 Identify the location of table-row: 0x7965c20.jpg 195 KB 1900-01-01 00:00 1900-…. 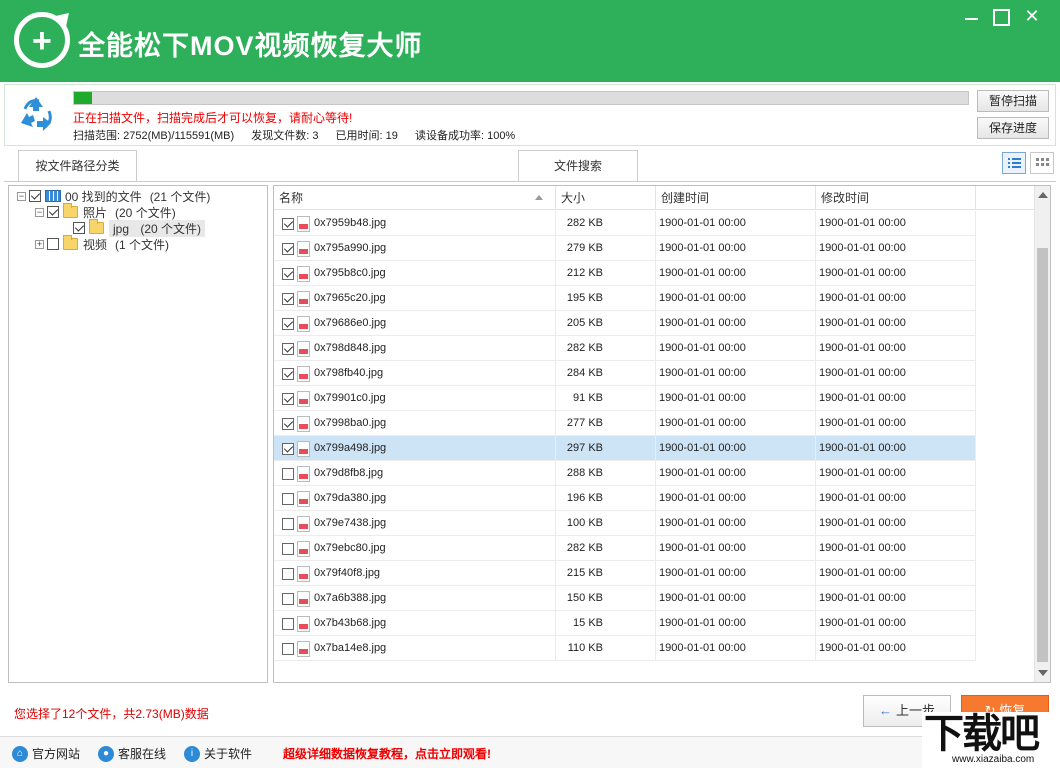
(625, 298).